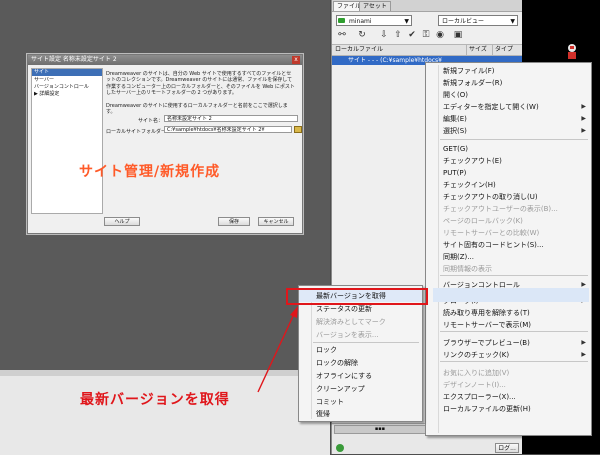 The width and height of the screenshot is (600, 455). Describe the element at coordinates (469, 185) in the screenshot. I see `menu-item-label: チェックイン(H)` at that location.